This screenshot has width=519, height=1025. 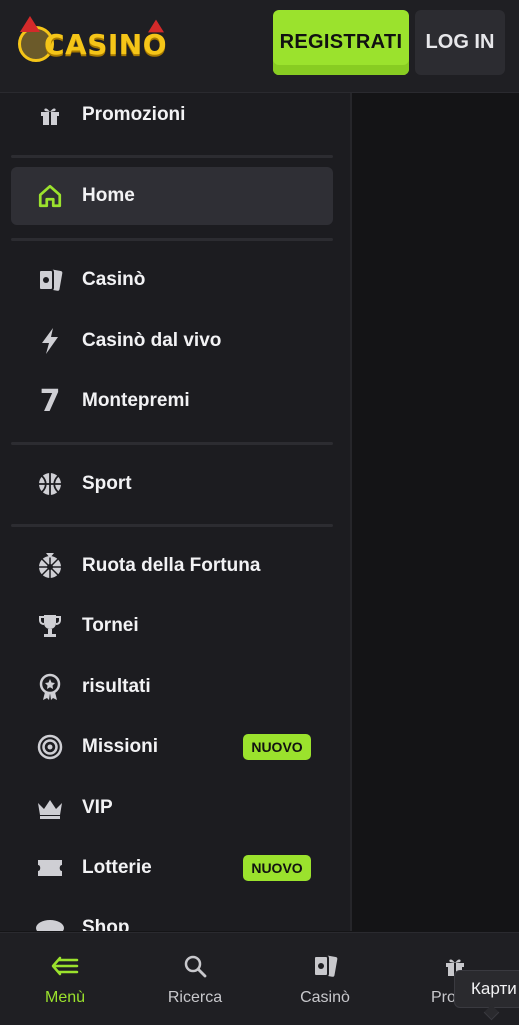 What do you see at coordinates (114, 279) in the screenshot?
I see `sidebar-item-label: Casinò` at bounding box center [114, 279].